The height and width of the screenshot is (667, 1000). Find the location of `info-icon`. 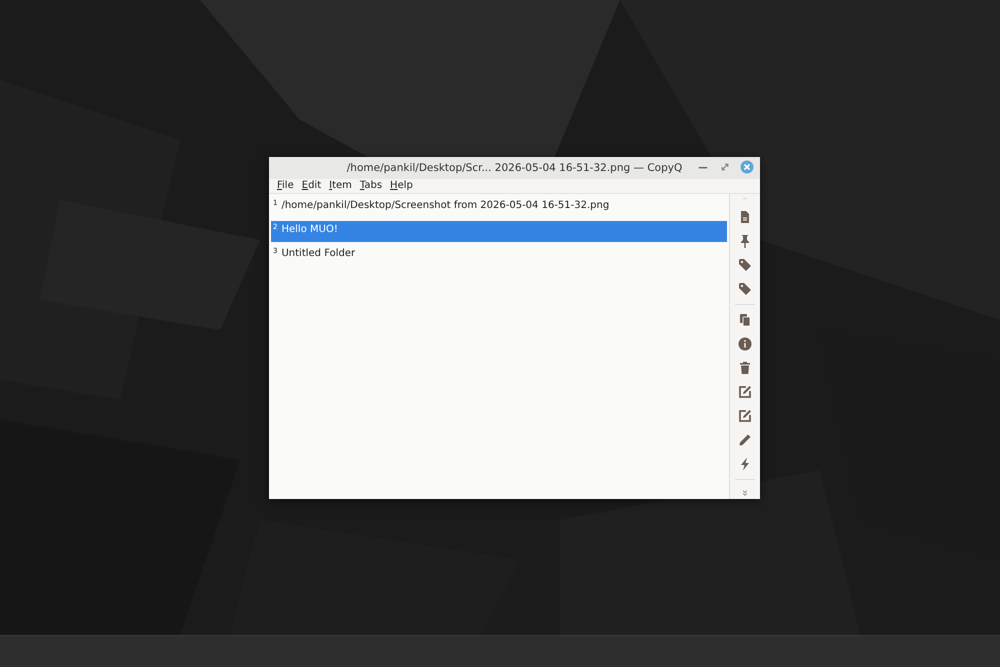

info-icon is located at coordinates (745, 344).